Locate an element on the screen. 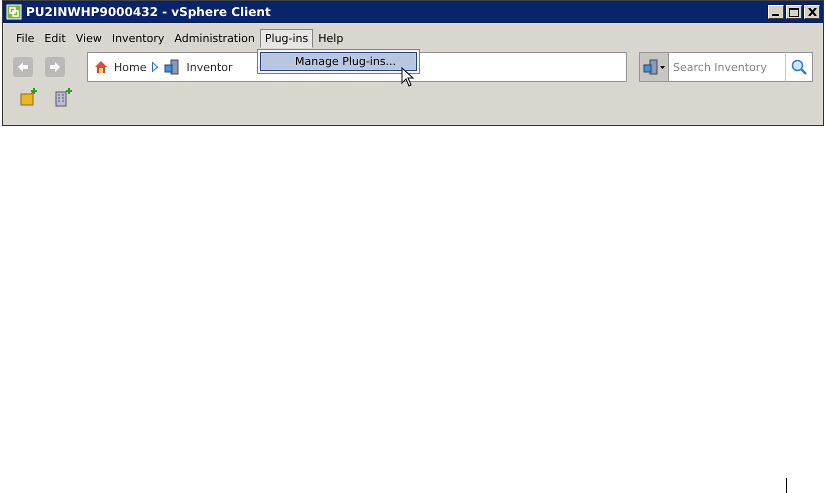 The width and height of the screenshot is (826, 493). app-icon is located at coordinates (14, 12).